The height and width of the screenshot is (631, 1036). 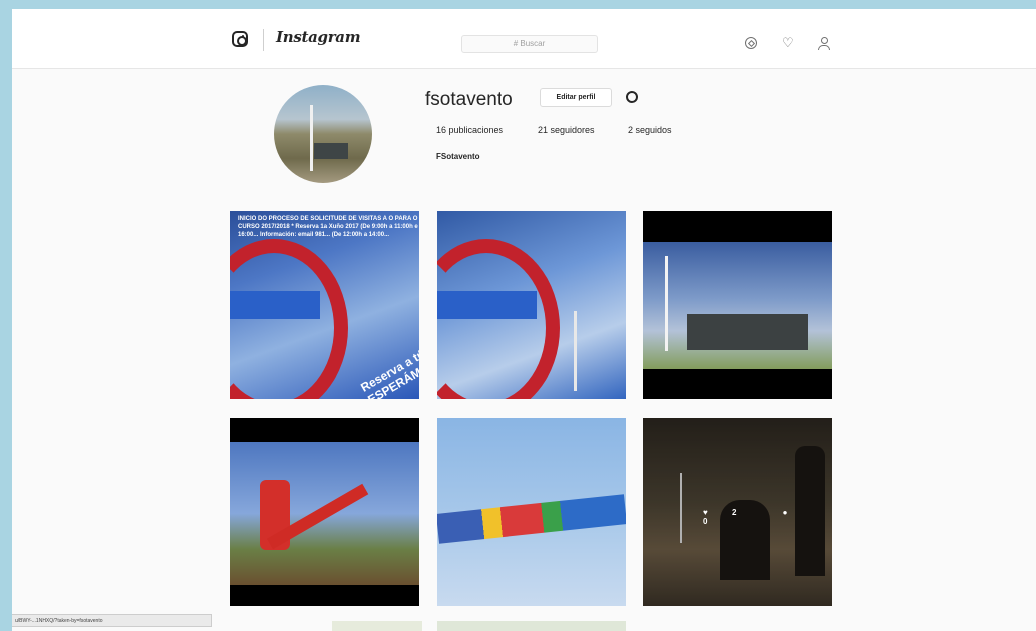 I want to click on building, so click(x=747, y=332).